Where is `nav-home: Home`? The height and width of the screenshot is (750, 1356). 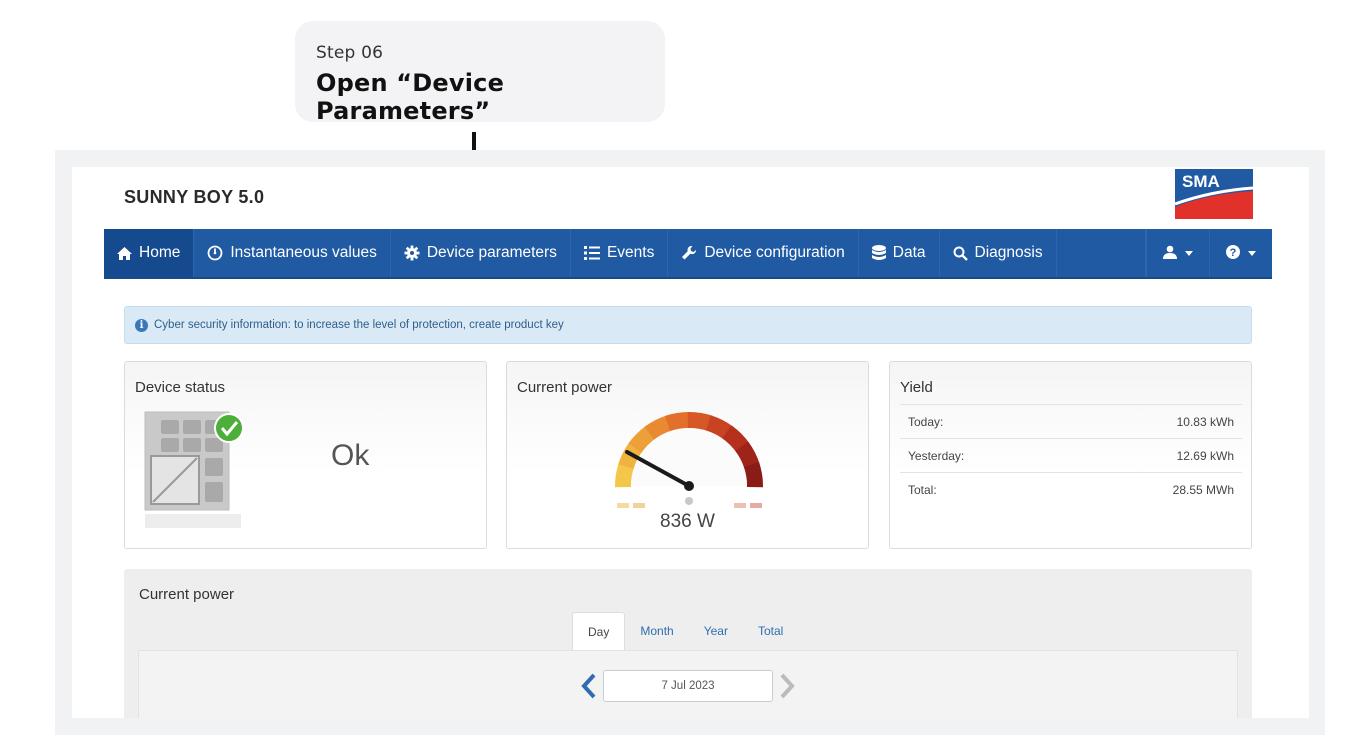
nav-home: Home is located at coordinates (149, 253).